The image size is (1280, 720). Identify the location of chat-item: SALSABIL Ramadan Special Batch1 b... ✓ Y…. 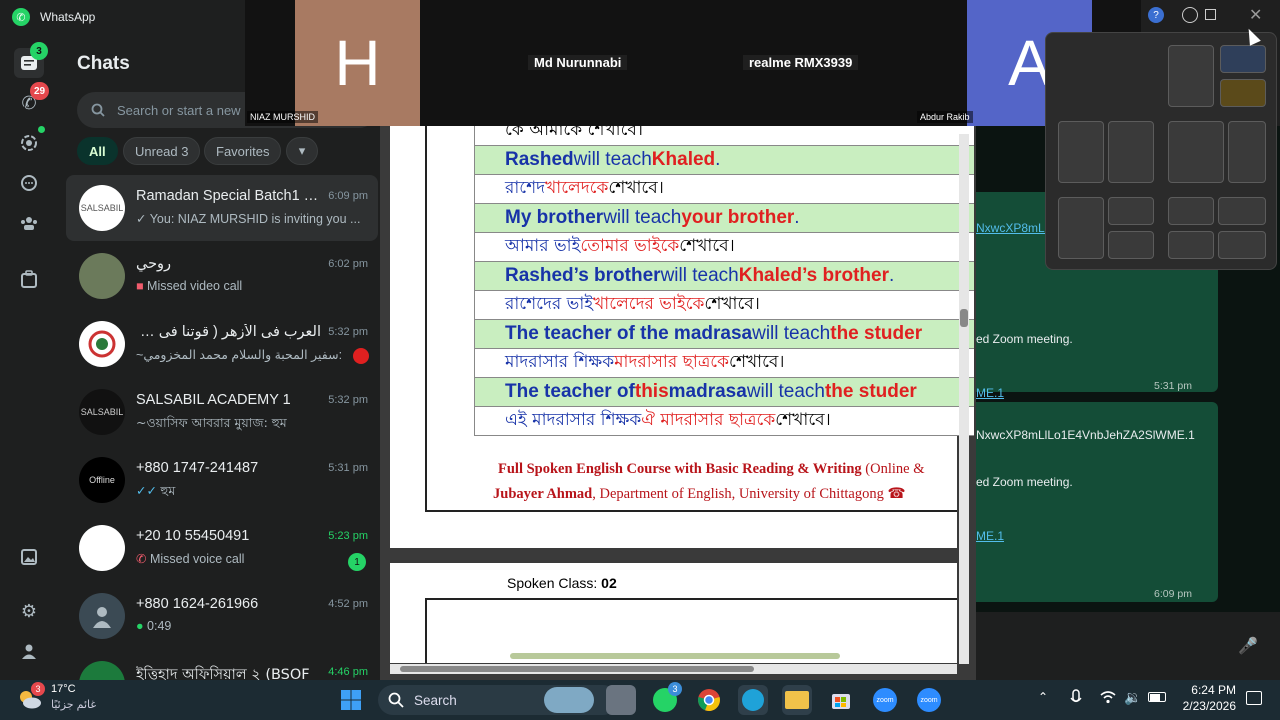
(222, 208).